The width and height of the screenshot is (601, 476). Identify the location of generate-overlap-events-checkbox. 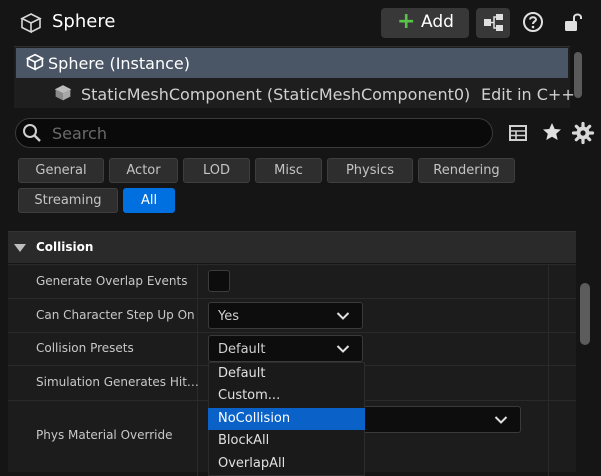
(219, 281).